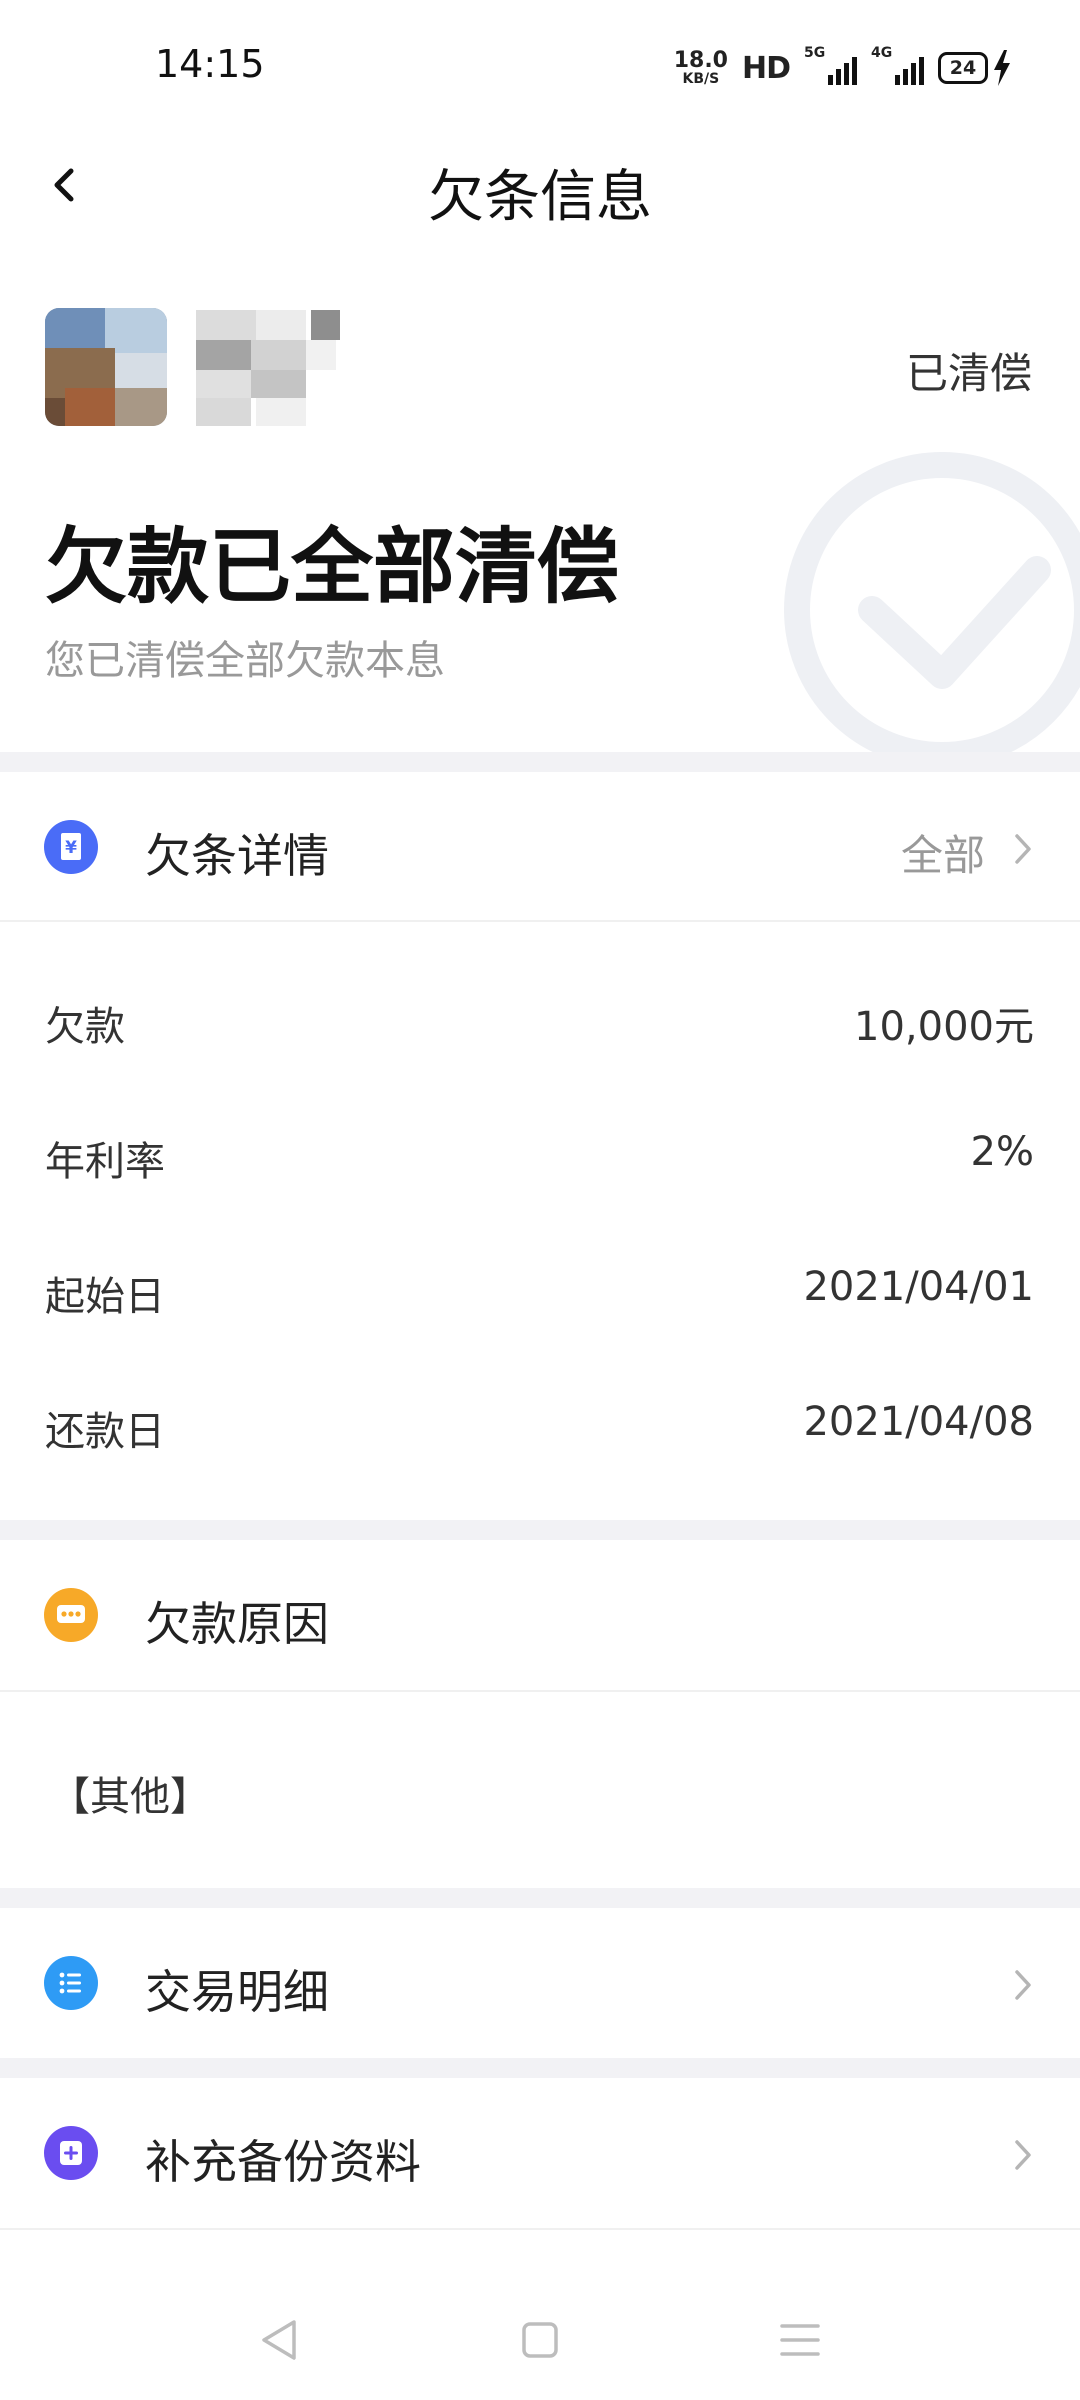  I want to click on detail-row-amount: 欠款 10,000元, so click(540, 1020).